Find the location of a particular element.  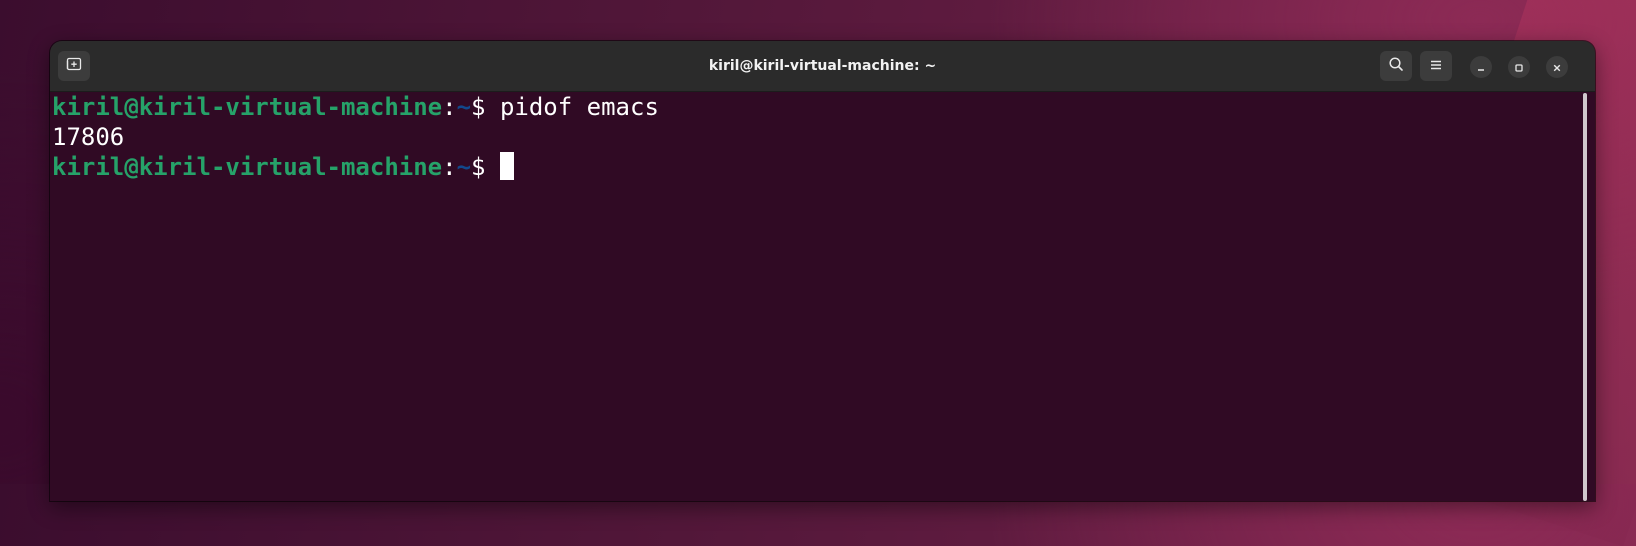

command-text: pidof emacs is located at coordinates (579, 107).